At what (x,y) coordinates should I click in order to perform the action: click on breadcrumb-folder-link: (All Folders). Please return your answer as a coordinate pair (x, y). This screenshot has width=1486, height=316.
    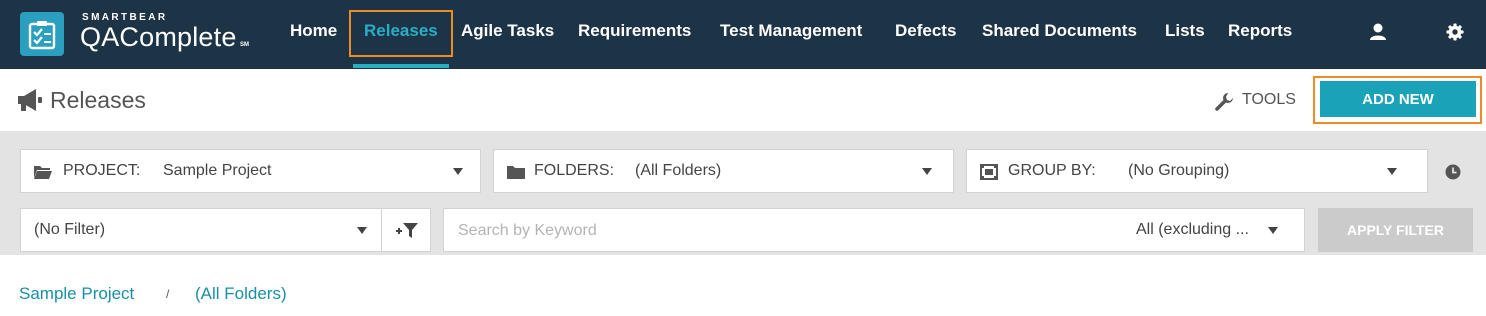
    Looking at the image, I should click on (241, 294).